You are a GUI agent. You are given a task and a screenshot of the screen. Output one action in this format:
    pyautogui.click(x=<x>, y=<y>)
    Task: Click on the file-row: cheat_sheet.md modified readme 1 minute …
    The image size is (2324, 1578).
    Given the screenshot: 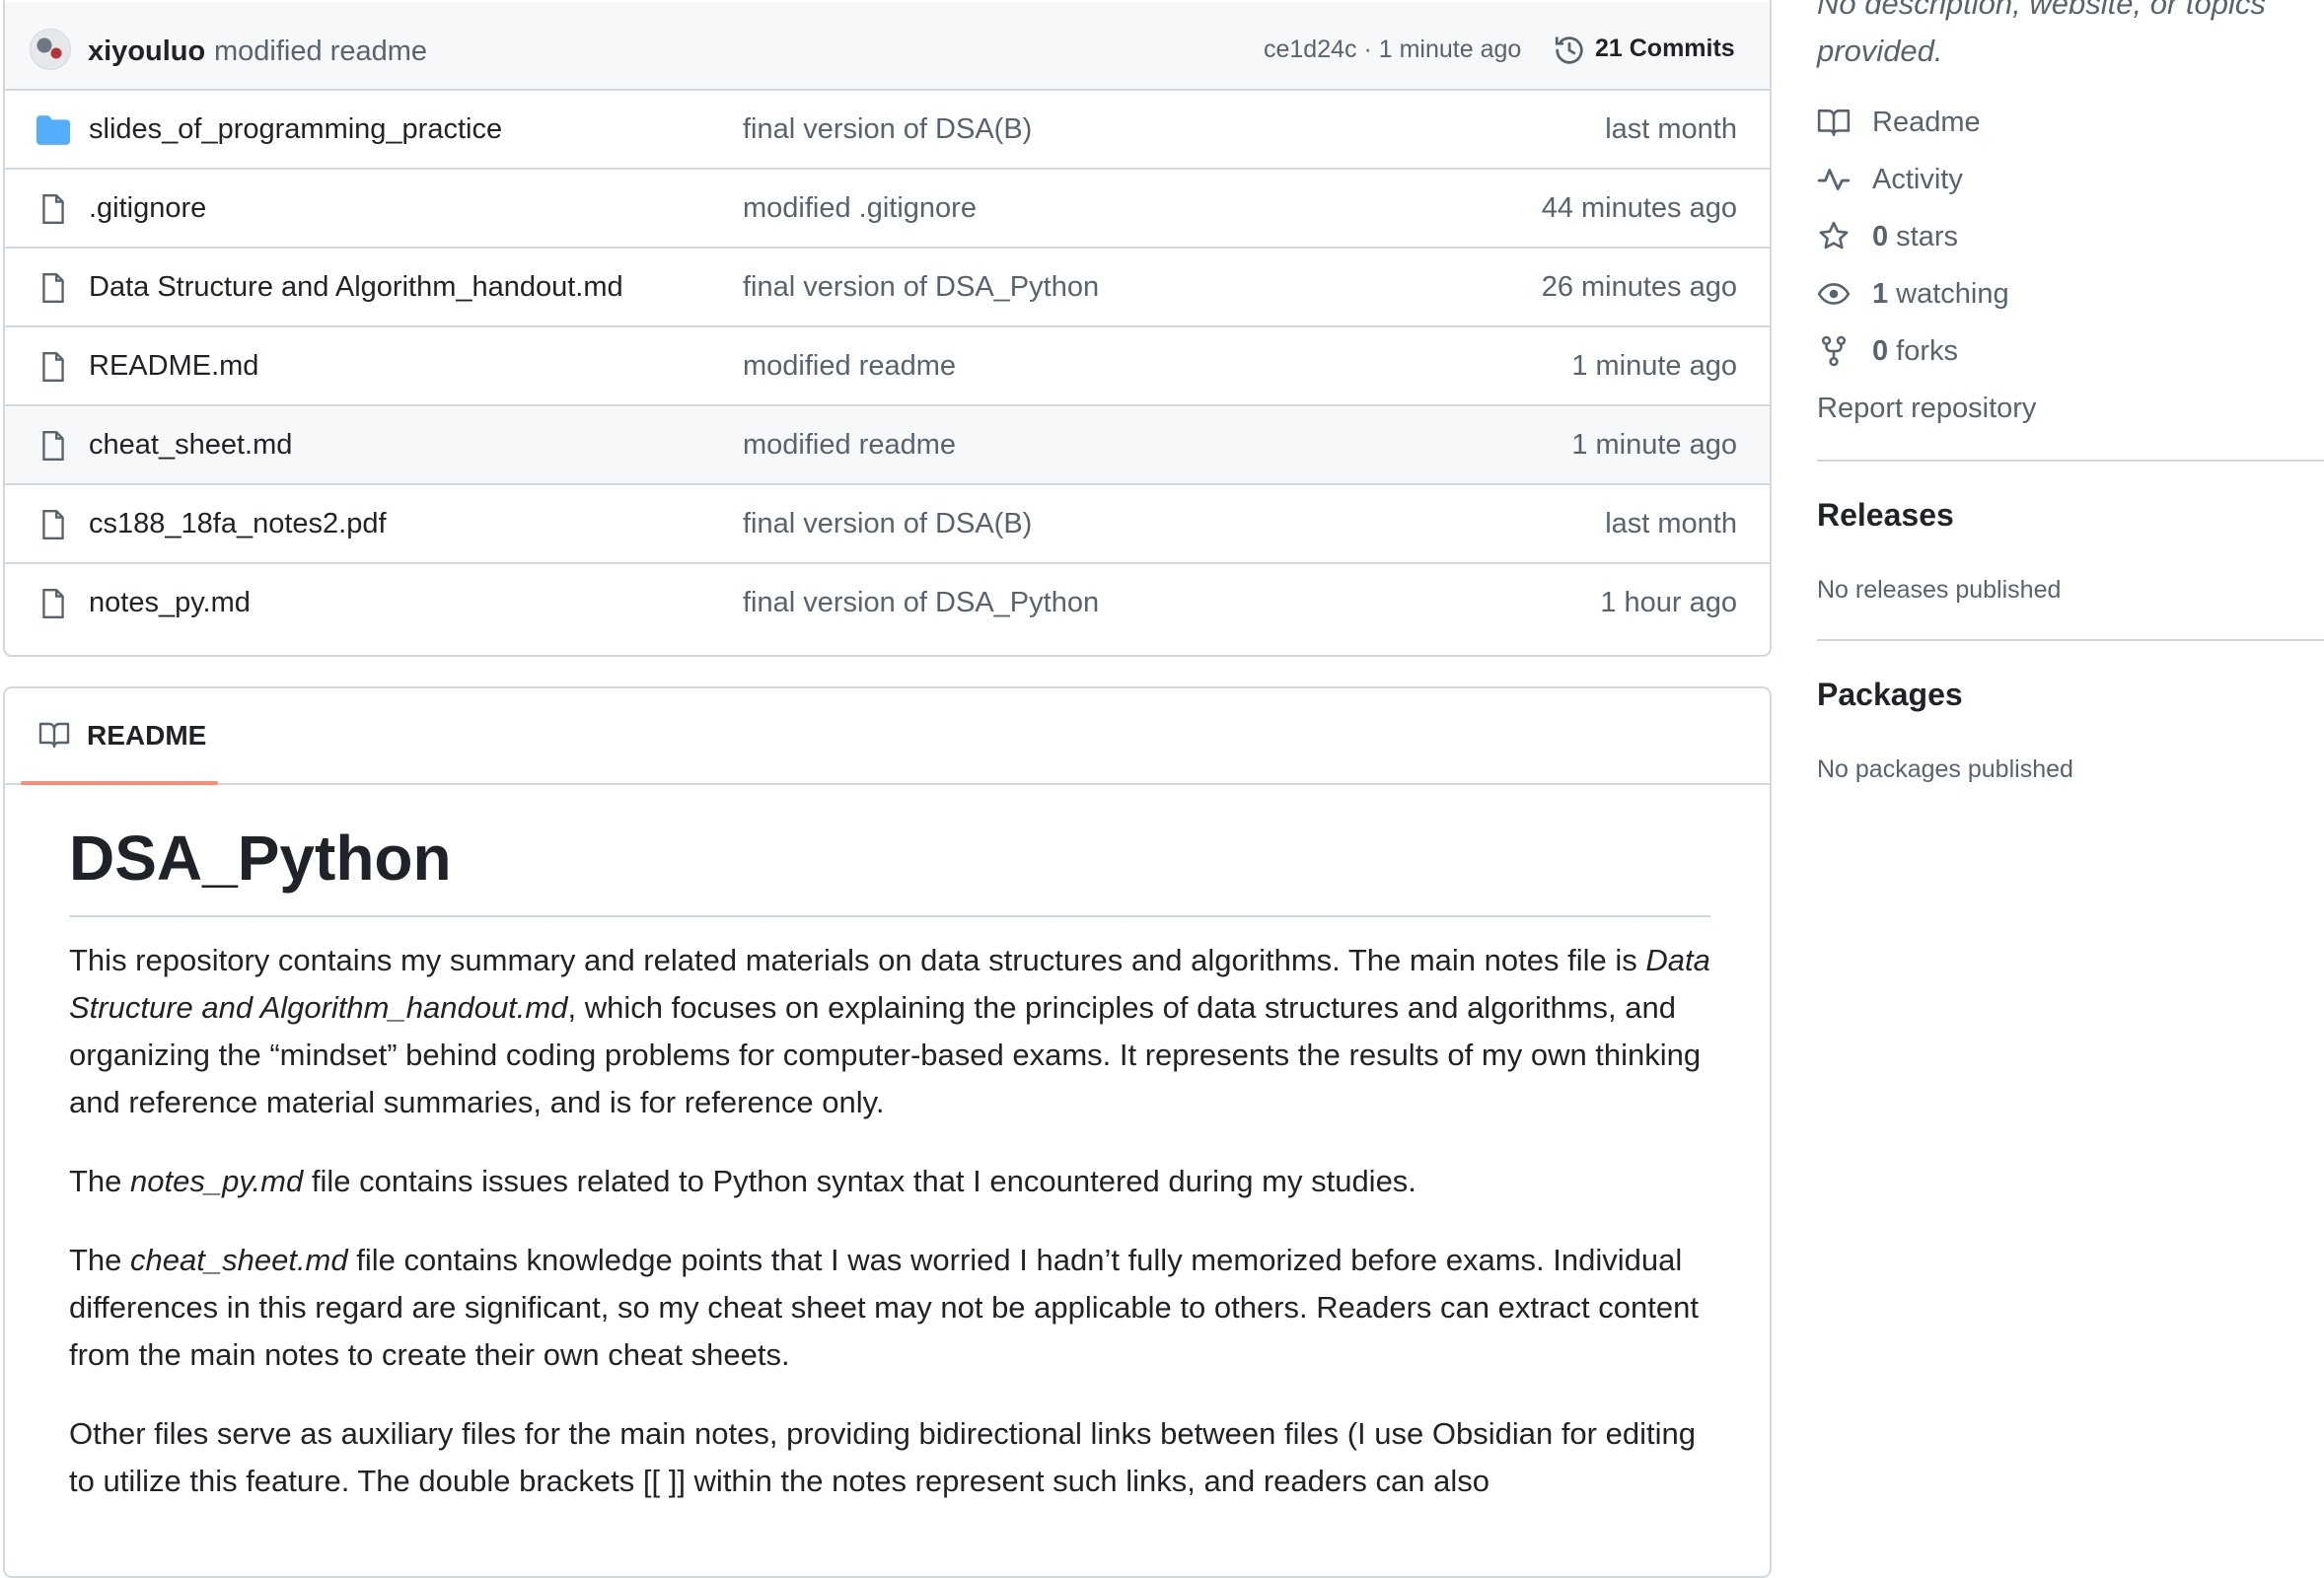 What is the action you would take?
    pyautogui.click(x=887, y=444)
    